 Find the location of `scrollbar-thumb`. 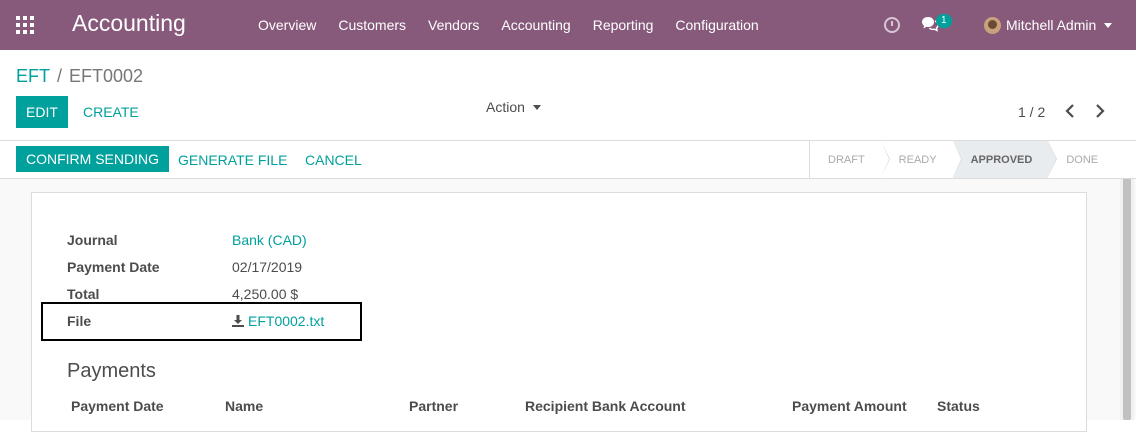

scrollbar-thumb is located at coordinates (1127, 288).